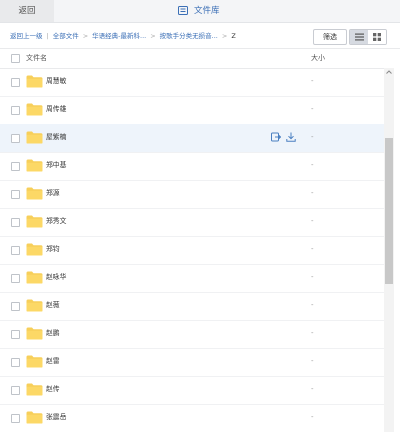  I want to click on top-bar: 返回 文件库, so click(200, 11).